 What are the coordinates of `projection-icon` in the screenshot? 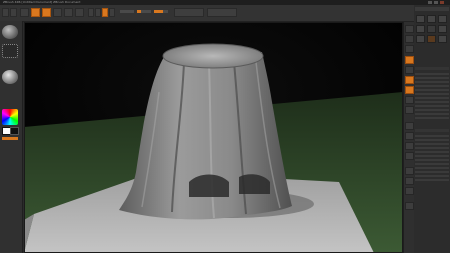 It's located at (24, 12).